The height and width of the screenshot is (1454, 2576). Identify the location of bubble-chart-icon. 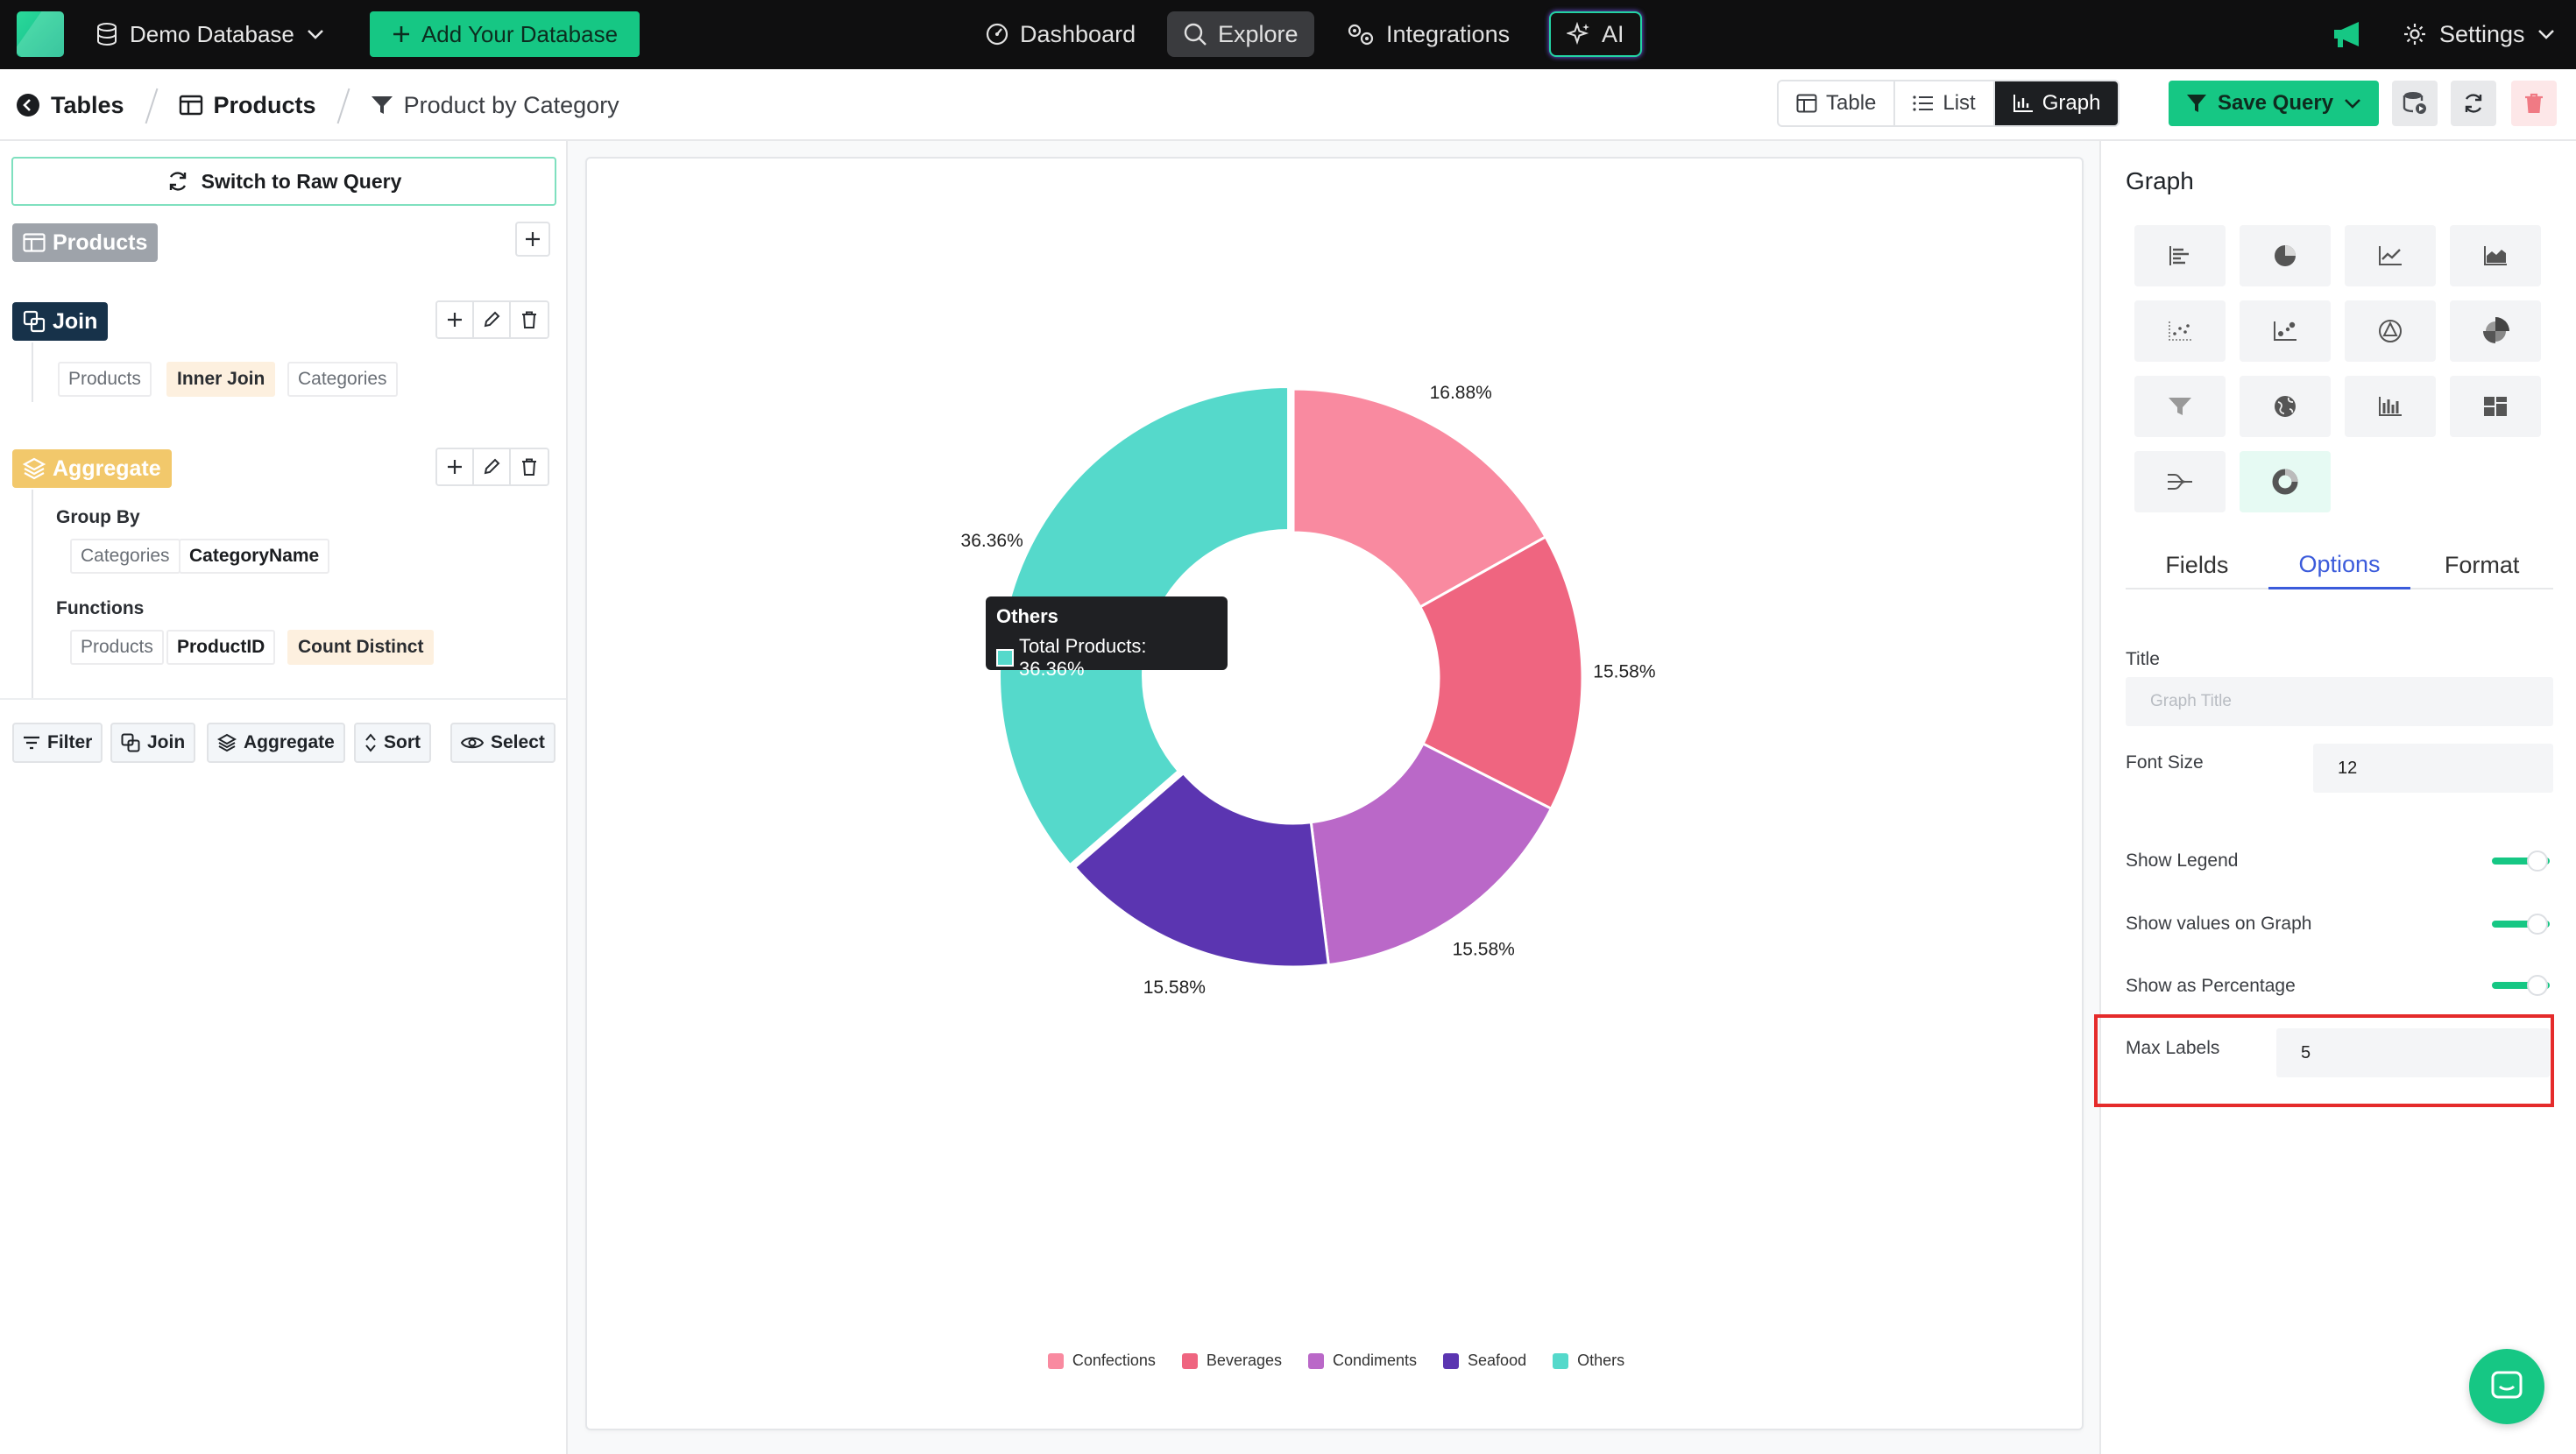
(2285, 331).